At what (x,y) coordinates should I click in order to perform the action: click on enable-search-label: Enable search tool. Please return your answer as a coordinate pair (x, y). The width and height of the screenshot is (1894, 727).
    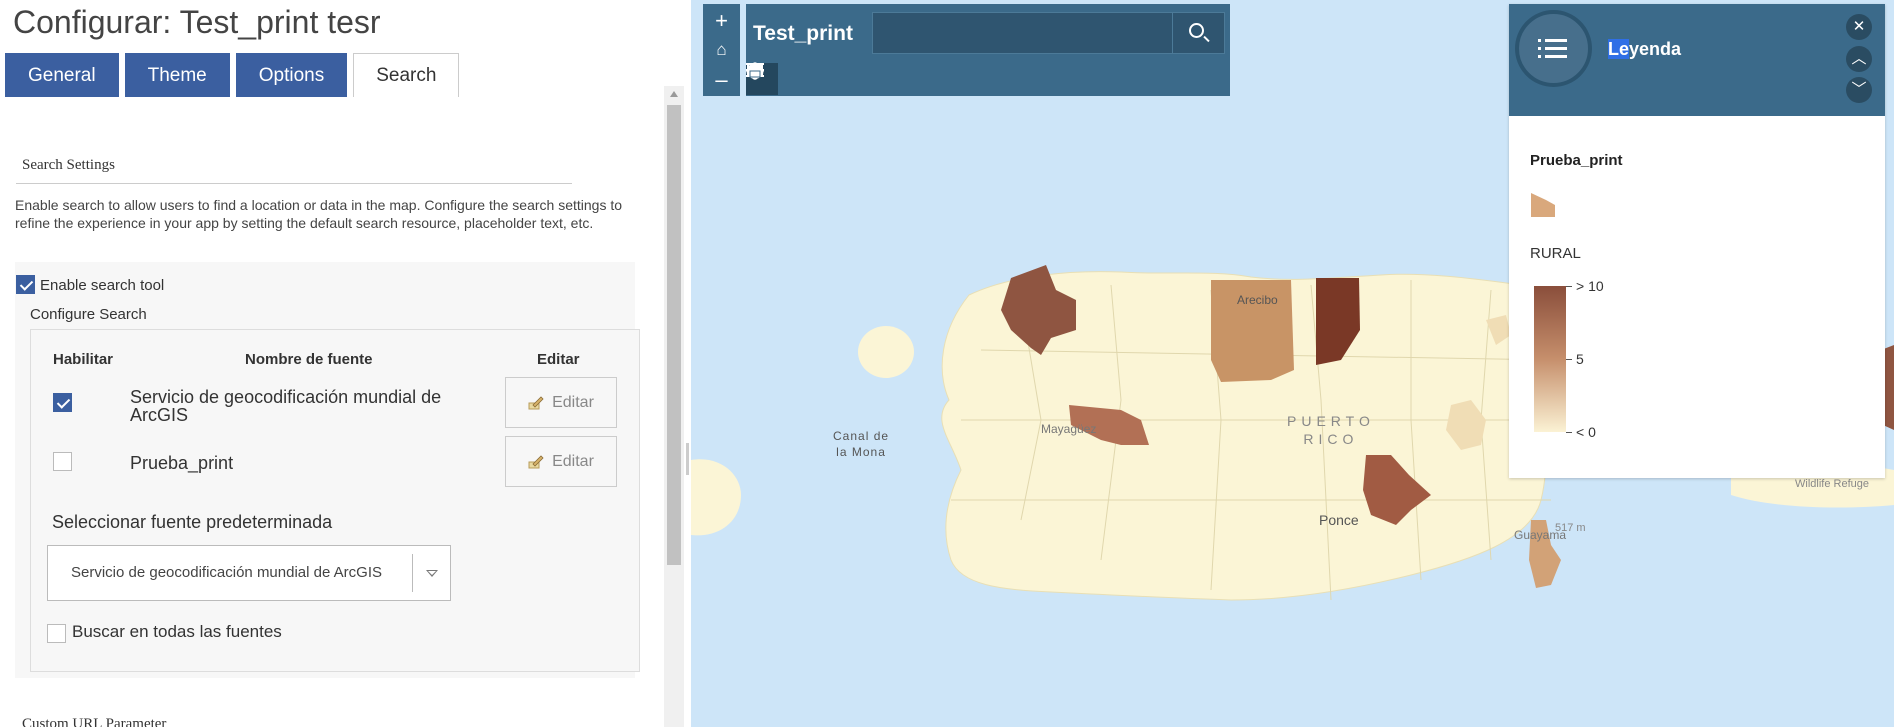
    Looking at the image, I should click on (102, 285).